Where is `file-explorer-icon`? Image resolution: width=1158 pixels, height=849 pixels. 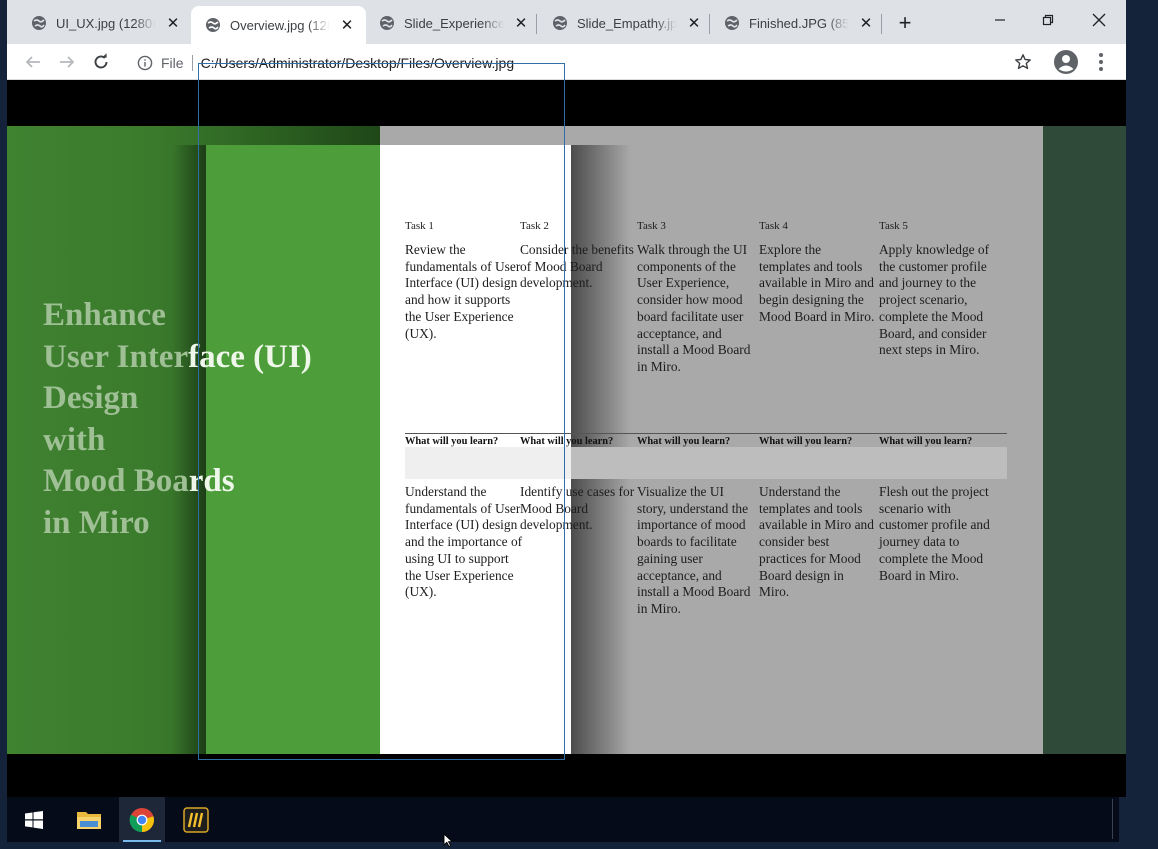
file-explorer-icon is located at coordinates (89, 820).